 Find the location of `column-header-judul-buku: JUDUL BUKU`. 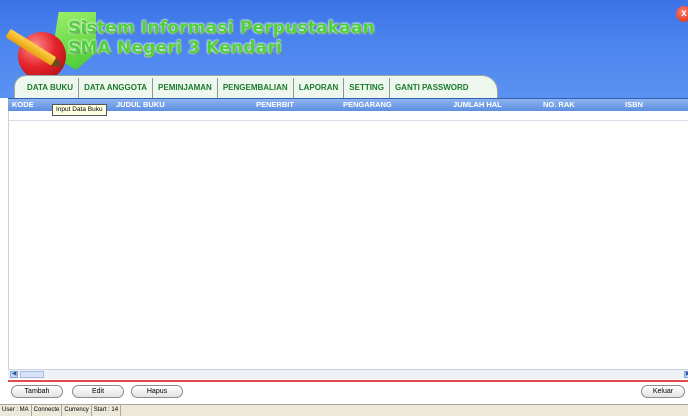

column-header-judul-buku: JUDUL BUKU is located at coordinates (140, 105).